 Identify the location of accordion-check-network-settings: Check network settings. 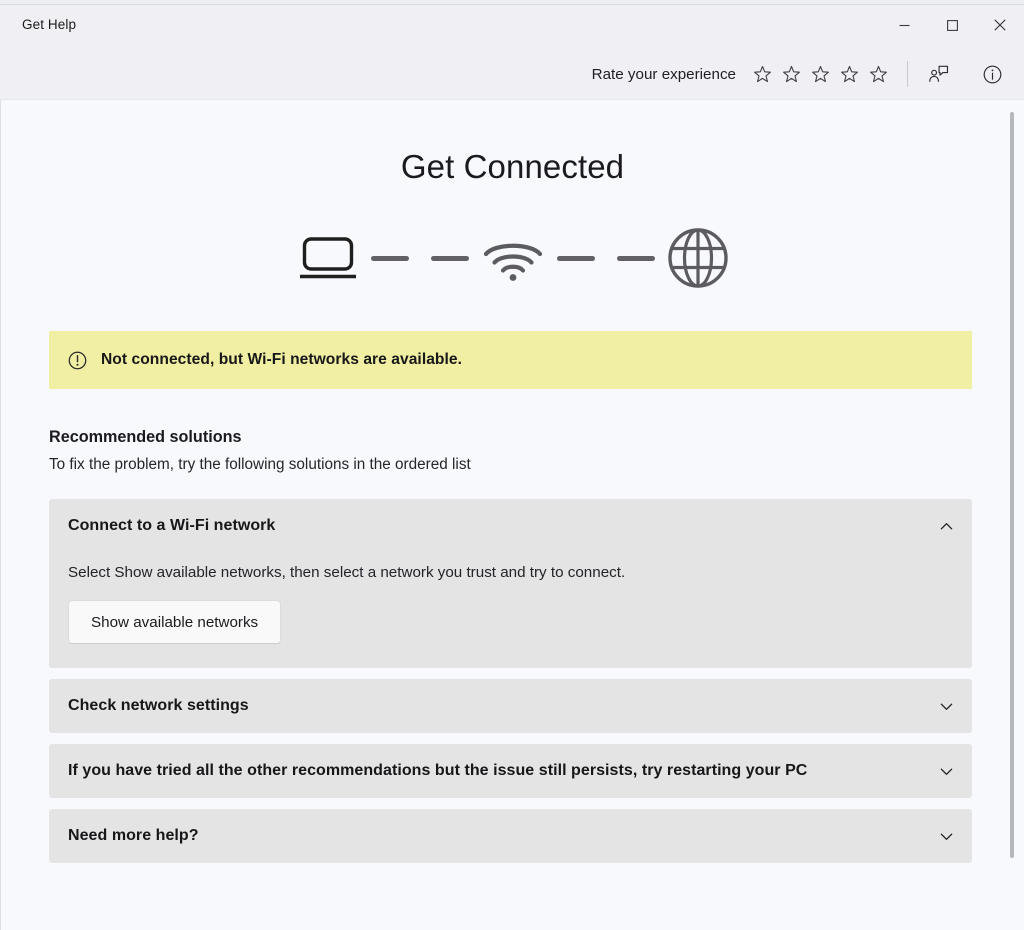
(510, 706).